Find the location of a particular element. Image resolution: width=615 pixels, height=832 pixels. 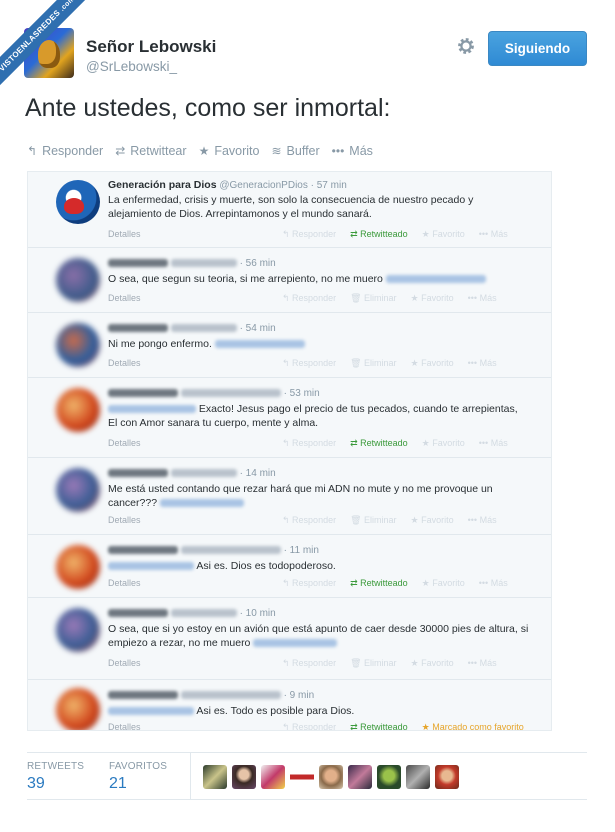

user-handle: @SrLebowski_ is located at coordinates (131, 66).